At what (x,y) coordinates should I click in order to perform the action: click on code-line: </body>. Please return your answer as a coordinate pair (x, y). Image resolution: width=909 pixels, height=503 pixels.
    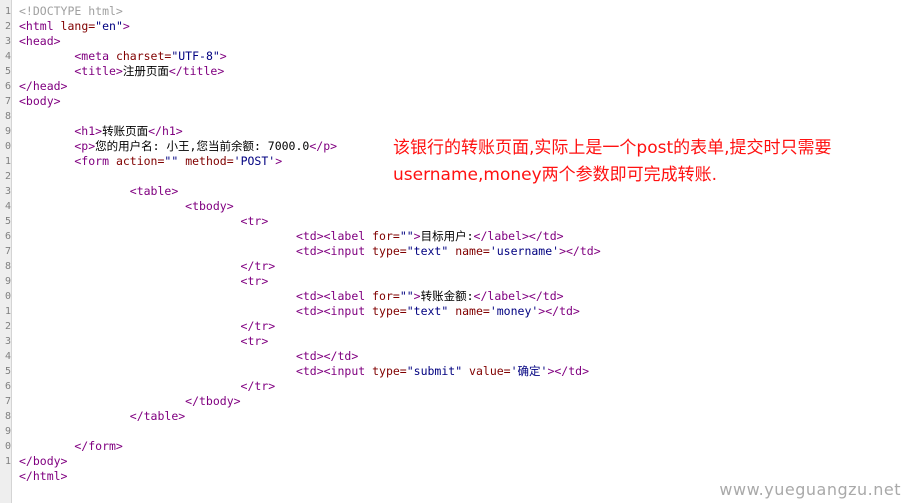
    Looking at the image, I should click on (310, 461).